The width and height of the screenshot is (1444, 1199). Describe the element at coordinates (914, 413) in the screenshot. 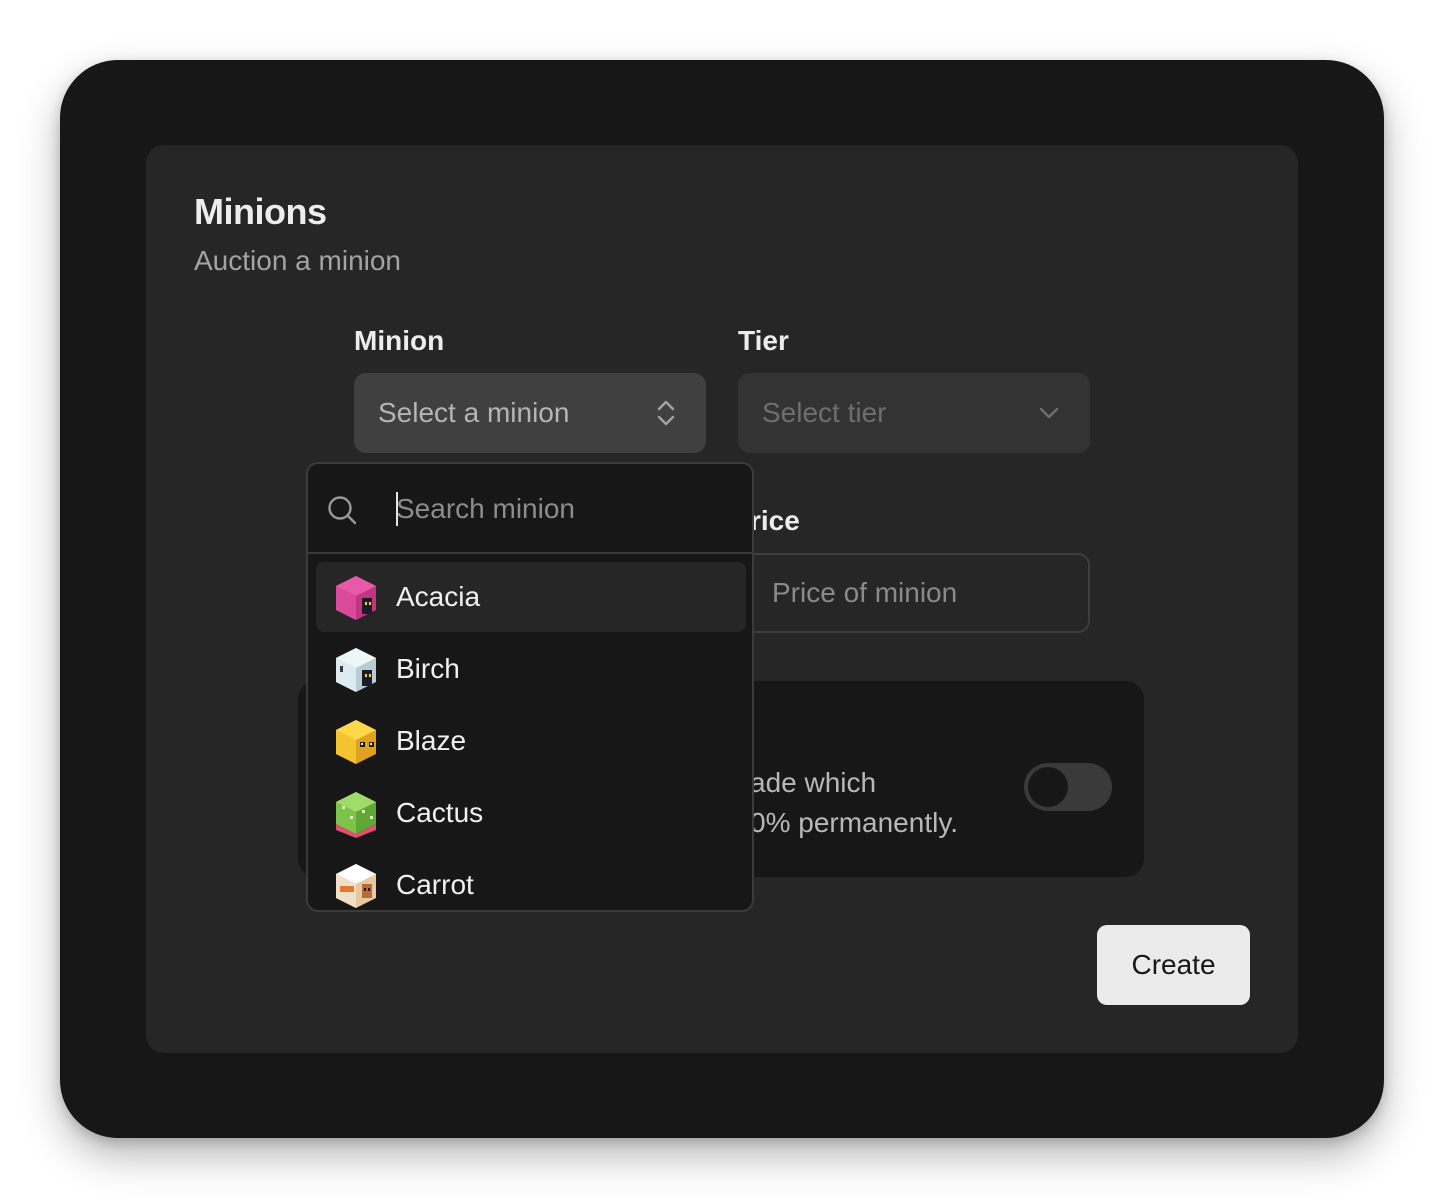

I see `tier-select: Select tier` at that location.